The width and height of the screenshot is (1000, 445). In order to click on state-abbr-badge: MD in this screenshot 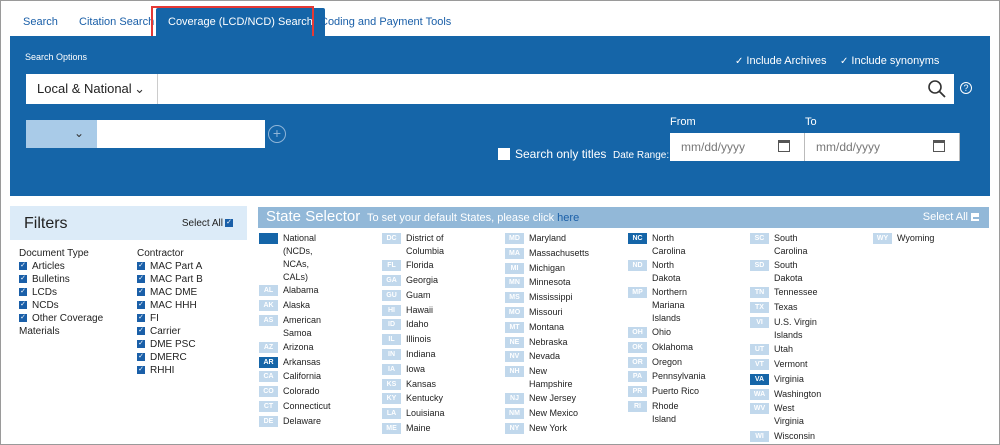, I will do `click(514, 238)`.